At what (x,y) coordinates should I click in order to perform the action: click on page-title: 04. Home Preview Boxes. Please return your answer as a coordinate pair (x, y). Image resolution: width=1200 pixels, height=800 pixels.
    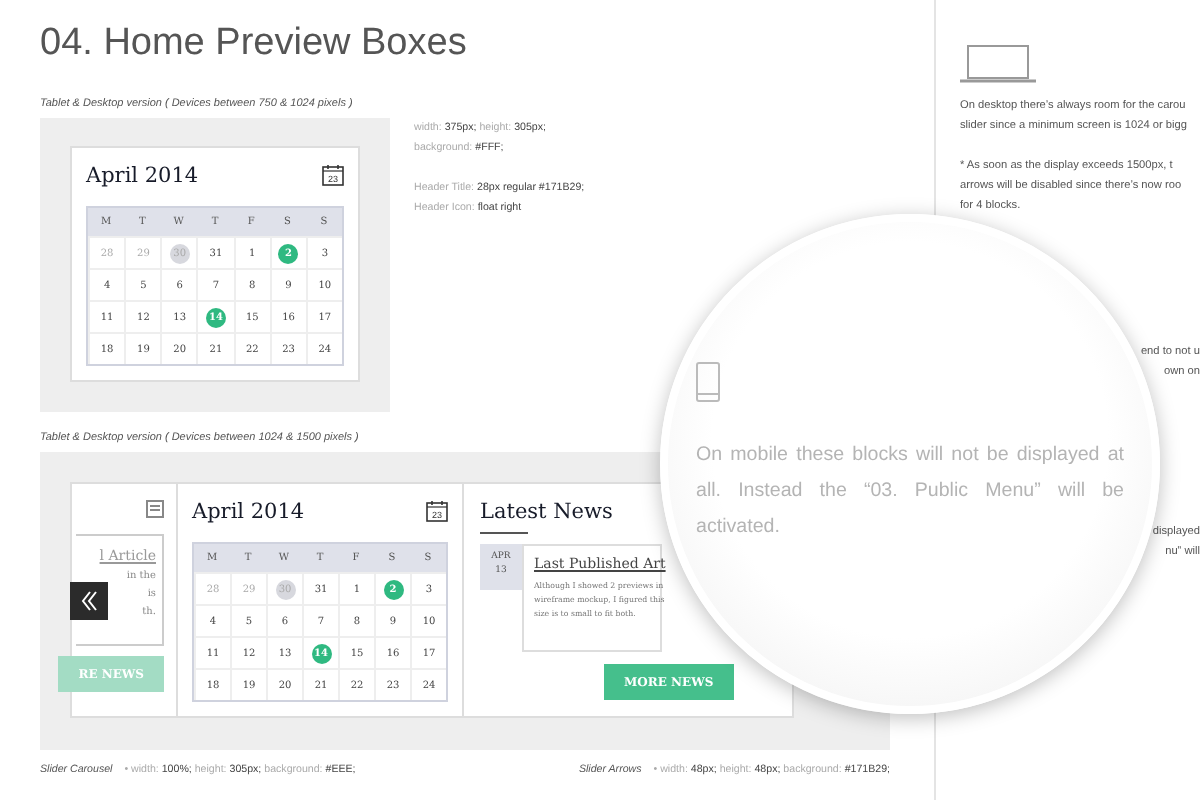
    Looking at the image, I should click on (254, 45).